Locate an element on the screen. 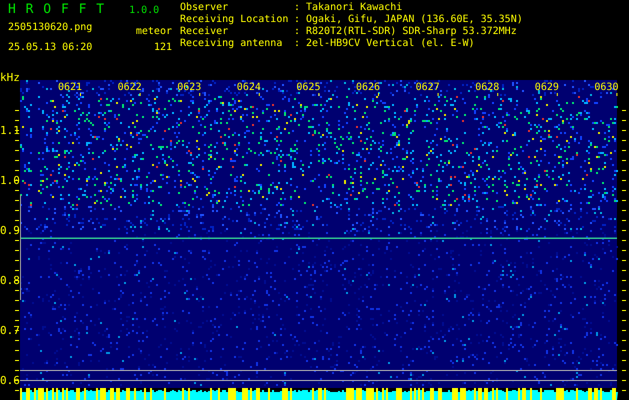  meteor-label: meteor is located at coordinates (154, 32).